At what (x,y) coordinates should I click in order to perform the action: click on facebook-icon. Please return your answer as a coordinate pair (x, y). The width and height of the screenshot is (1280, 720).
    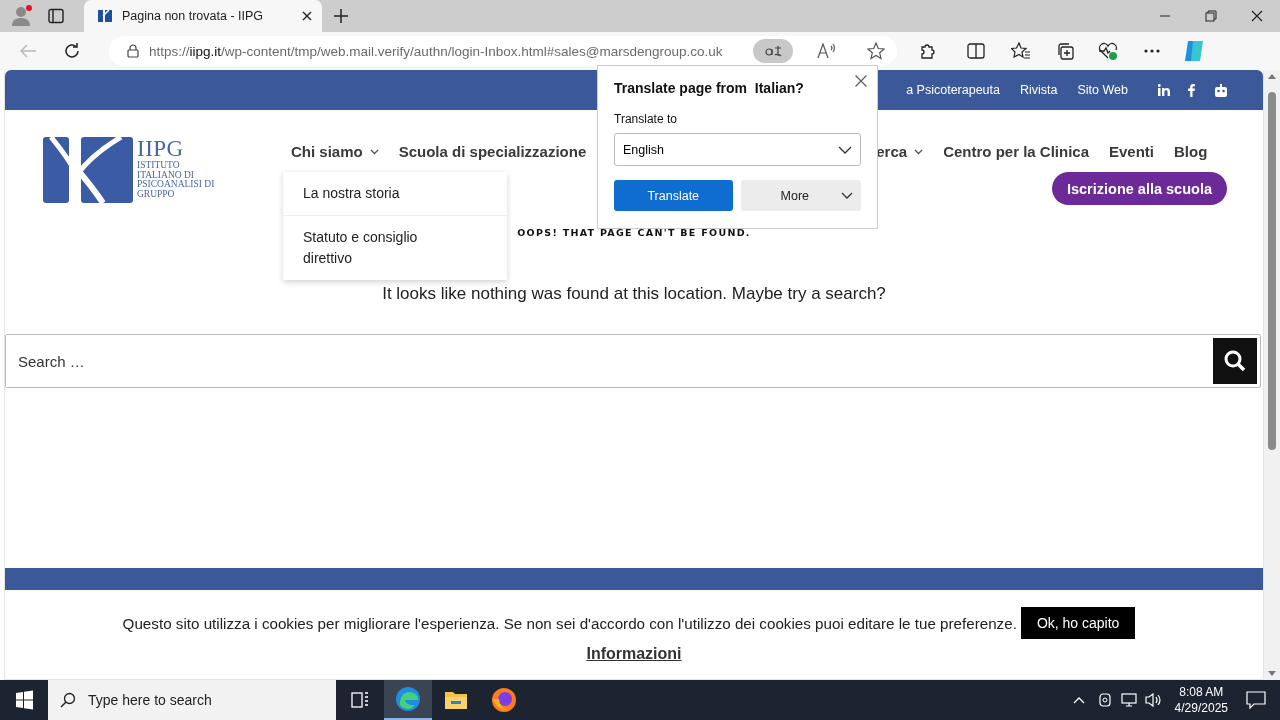
    Looking at the image, I should click on (1191, 90).